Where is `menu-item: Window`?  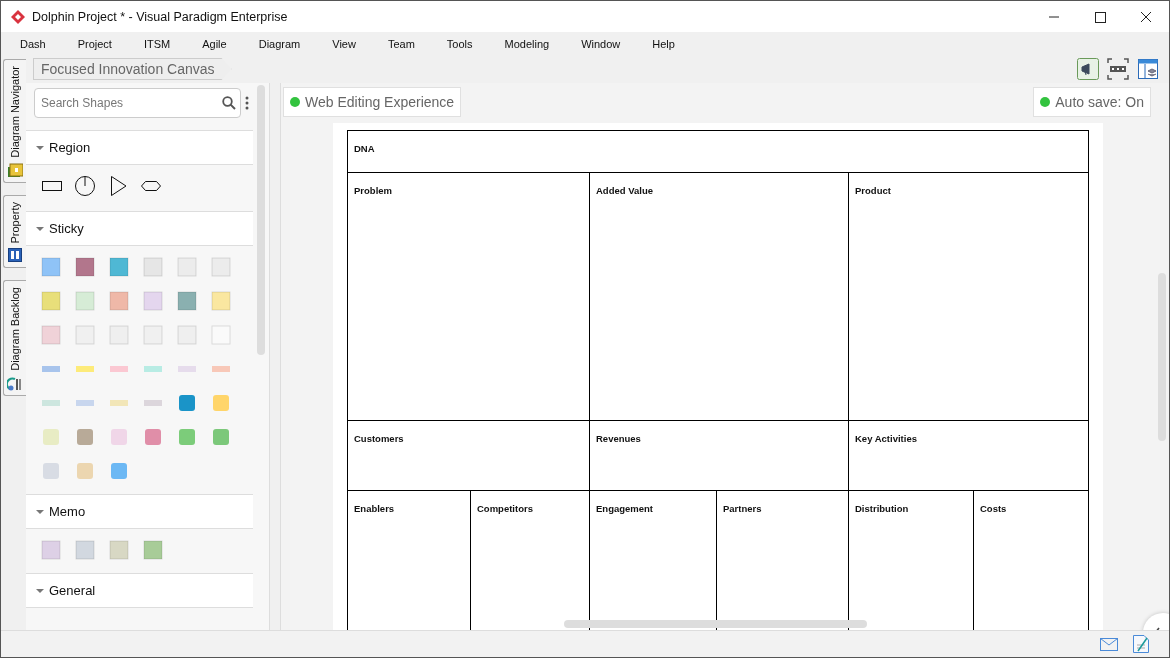 menu-item: Window is located at coordinates (601, 43).